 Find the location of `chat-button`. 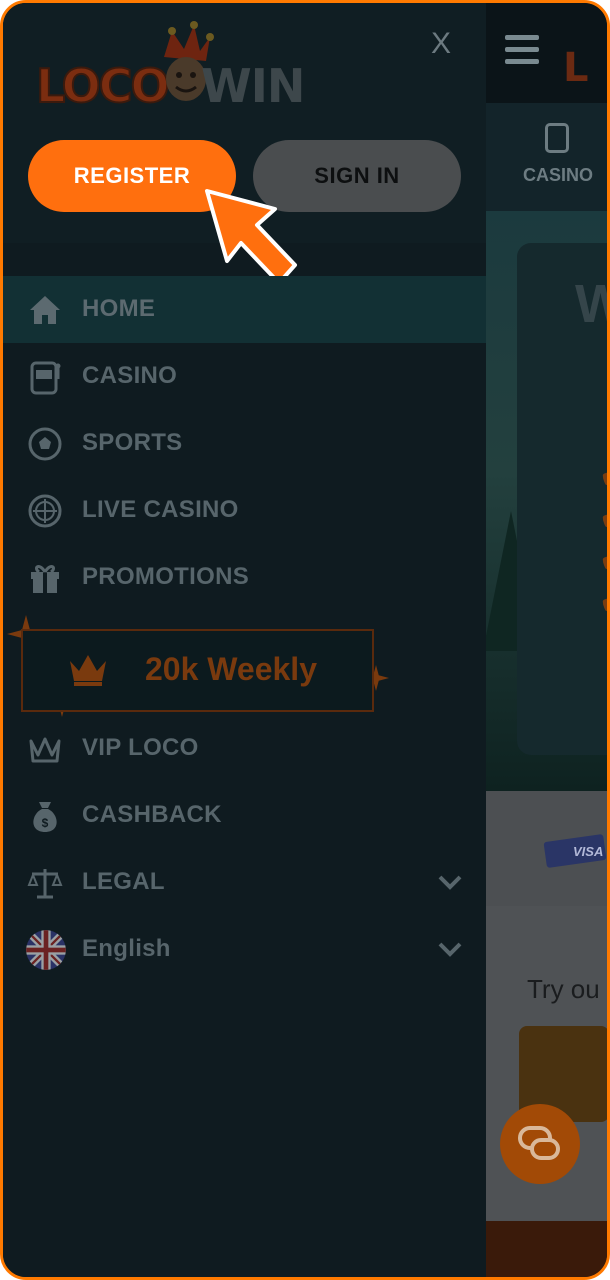

chat-button is located at coordinates (540, 1144).